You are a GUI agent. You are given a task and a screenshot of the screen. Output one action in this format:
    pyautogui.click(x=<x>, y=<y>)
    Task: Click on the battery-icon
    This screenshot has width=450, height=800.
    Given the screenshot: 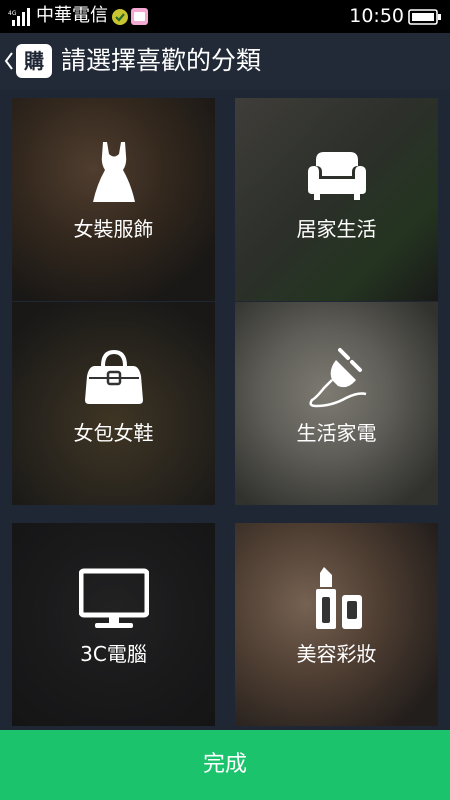 What is the action you would take?
    pyautogui.click(x=424, y=17)
    